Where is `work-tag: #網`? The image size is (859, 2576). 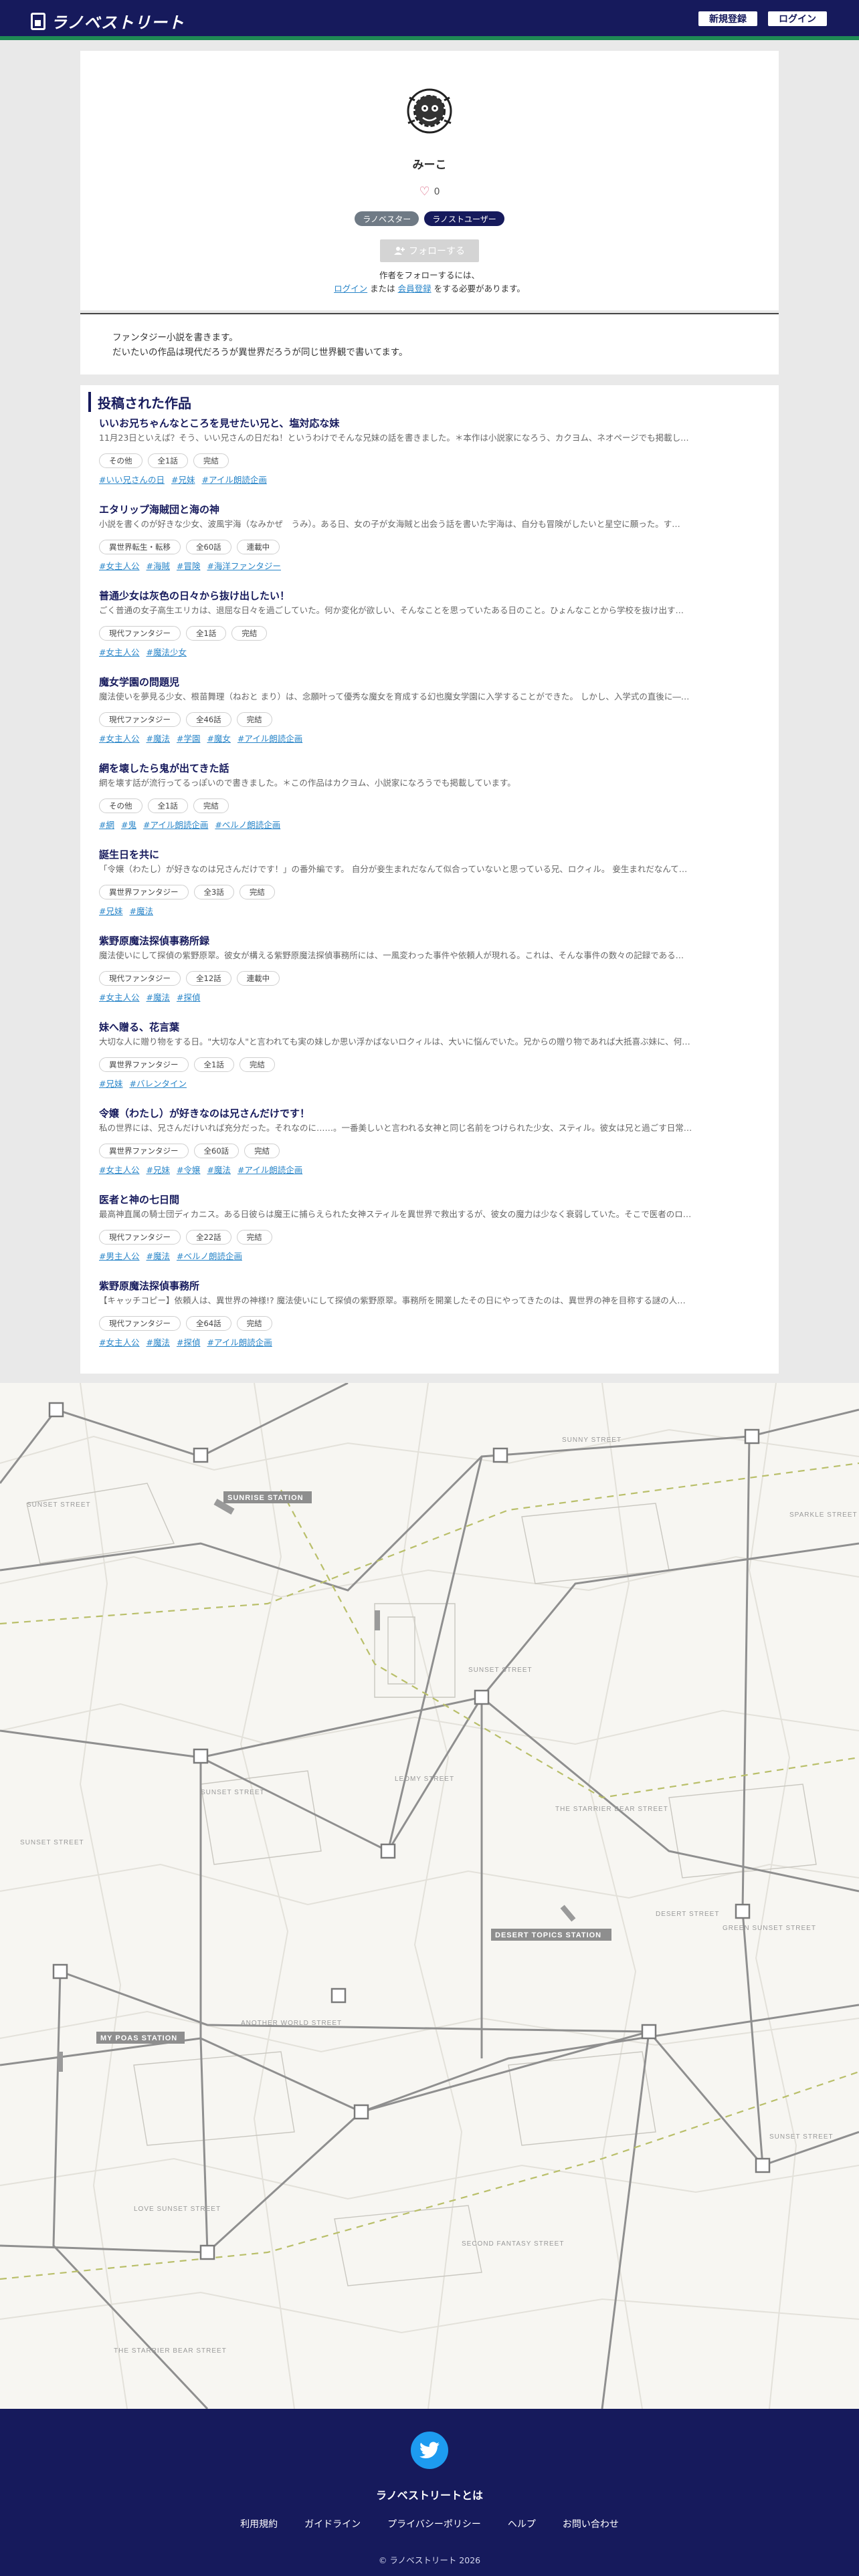
work-tag: #網 is located at coordinates (106, 825).